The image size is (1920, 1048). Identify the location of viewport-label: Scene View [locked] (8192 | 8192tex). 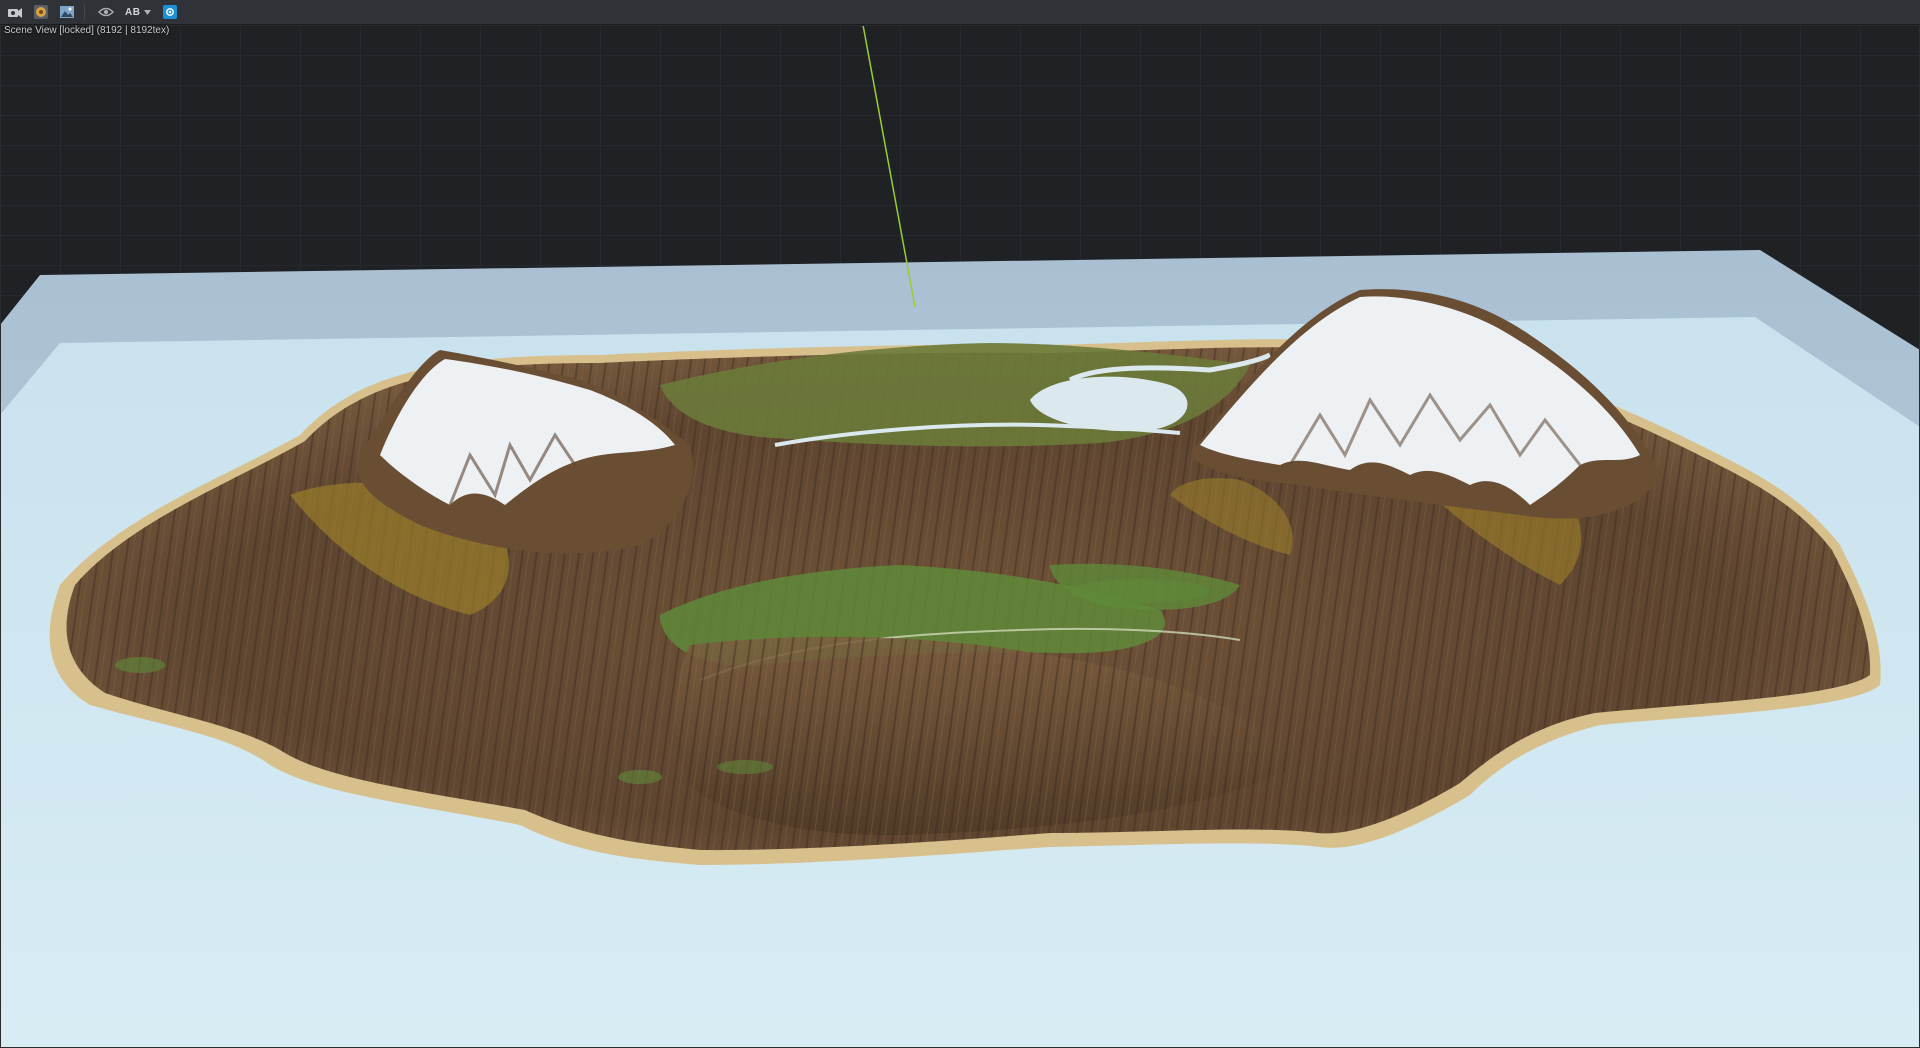
(87, 30).